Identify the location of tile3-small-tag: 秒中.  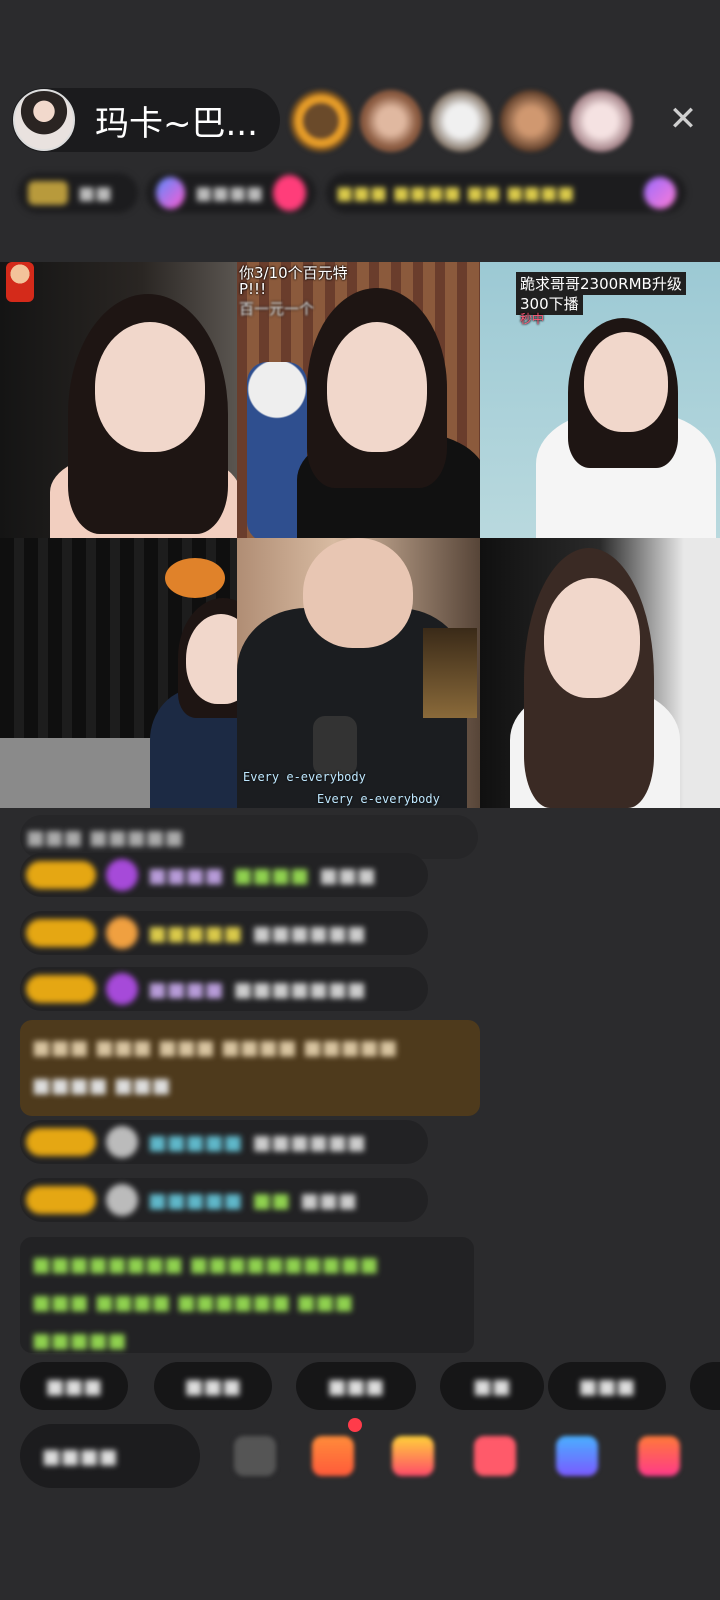
(532, 319).